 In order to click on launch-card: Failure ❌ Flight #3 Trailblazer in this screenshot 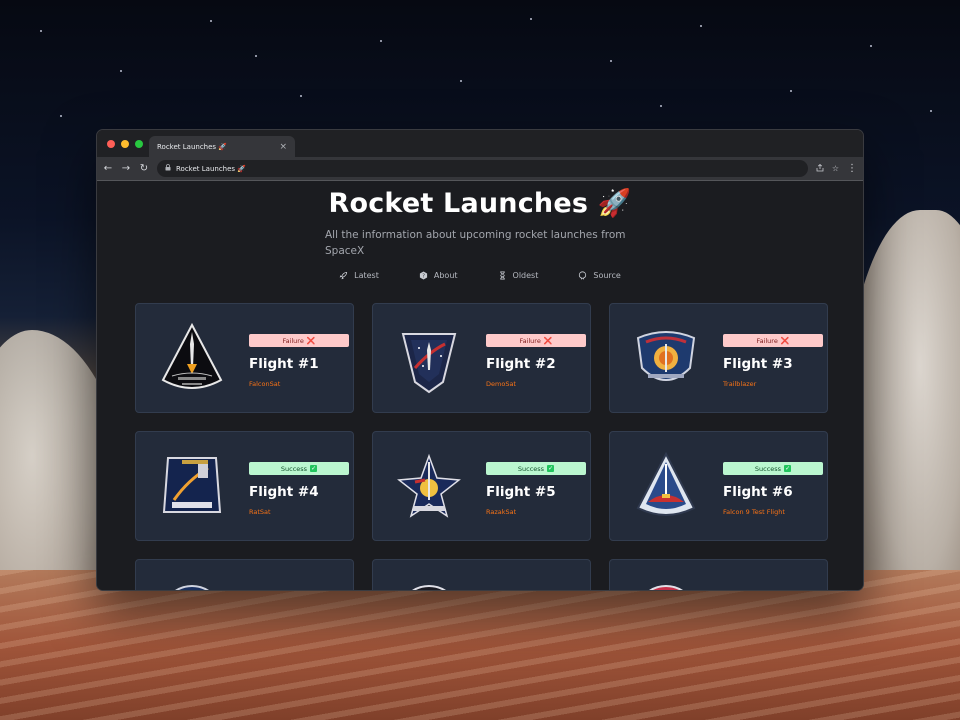, I will do `click(718, 358)`.